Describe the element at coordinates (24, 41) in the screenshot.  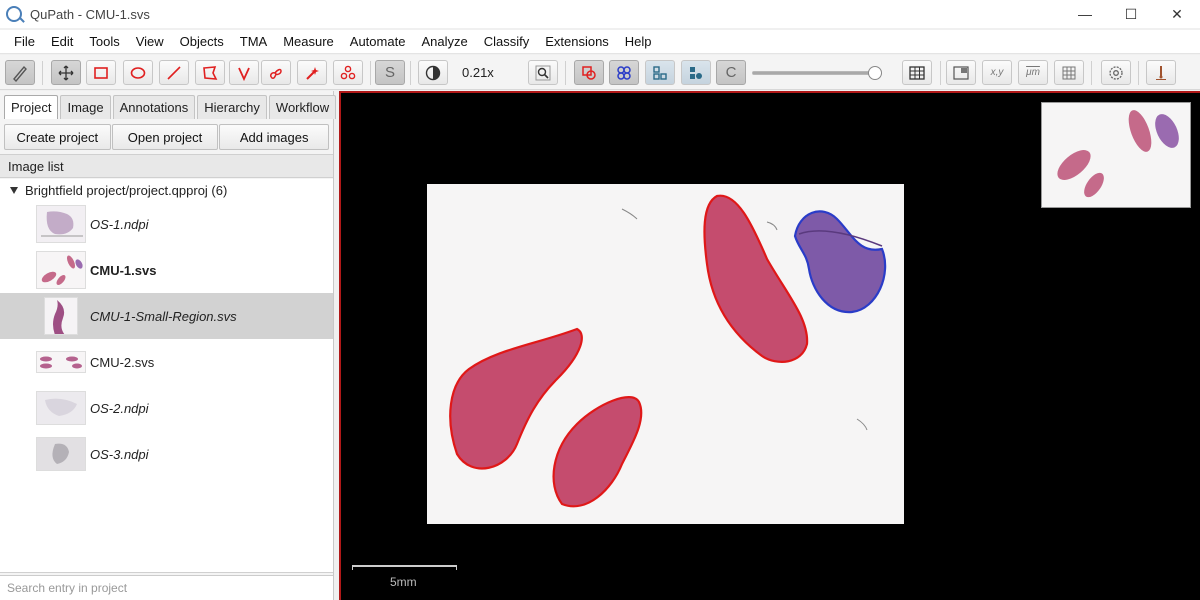
I see `menu-file: File` at that location.